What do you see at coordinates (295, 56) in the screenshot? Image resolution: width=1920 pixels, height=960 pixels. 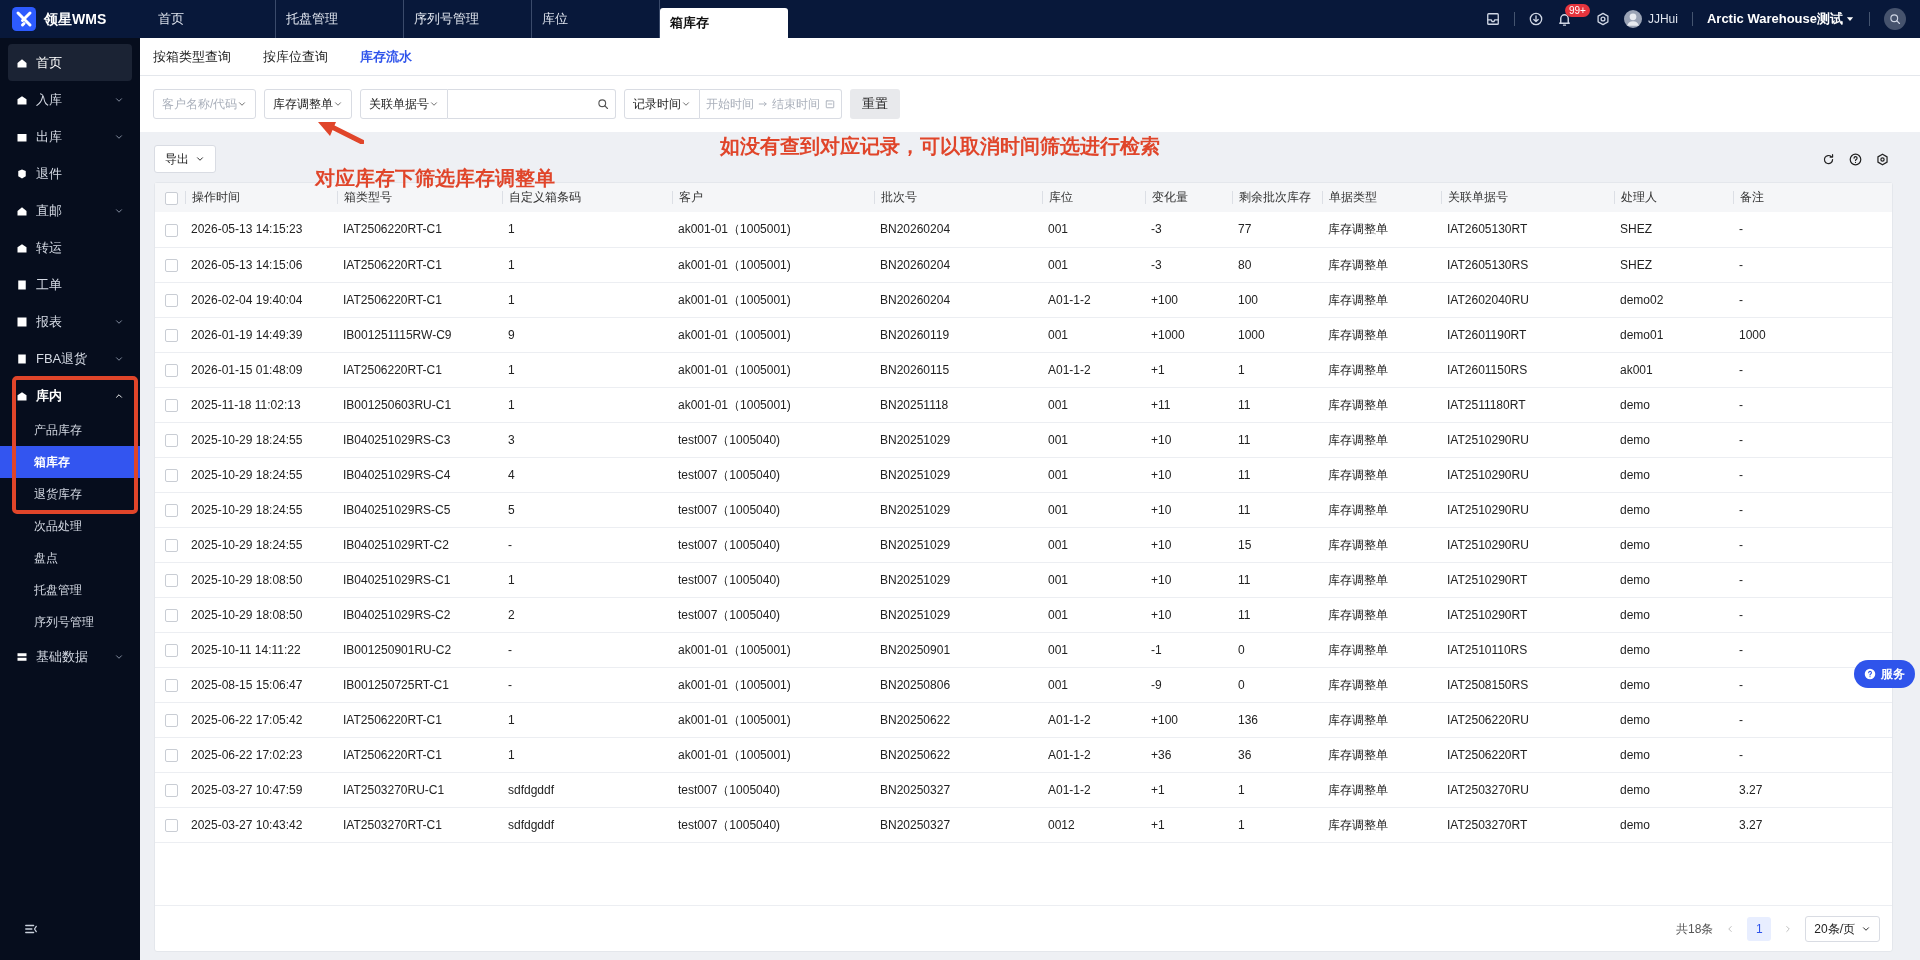 I see `sub-tab: 按库位查询` at bounding box center [295, 56].